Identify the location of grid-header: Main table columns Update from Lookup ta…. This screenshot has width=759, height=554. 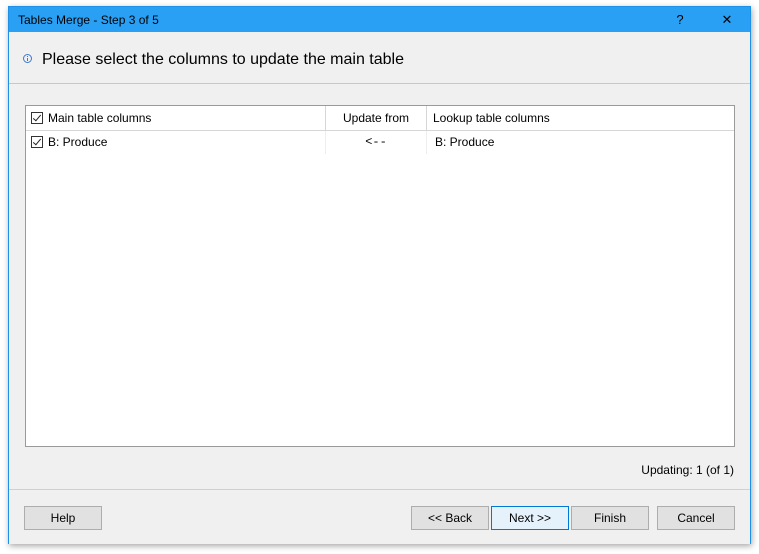
(380, 118).